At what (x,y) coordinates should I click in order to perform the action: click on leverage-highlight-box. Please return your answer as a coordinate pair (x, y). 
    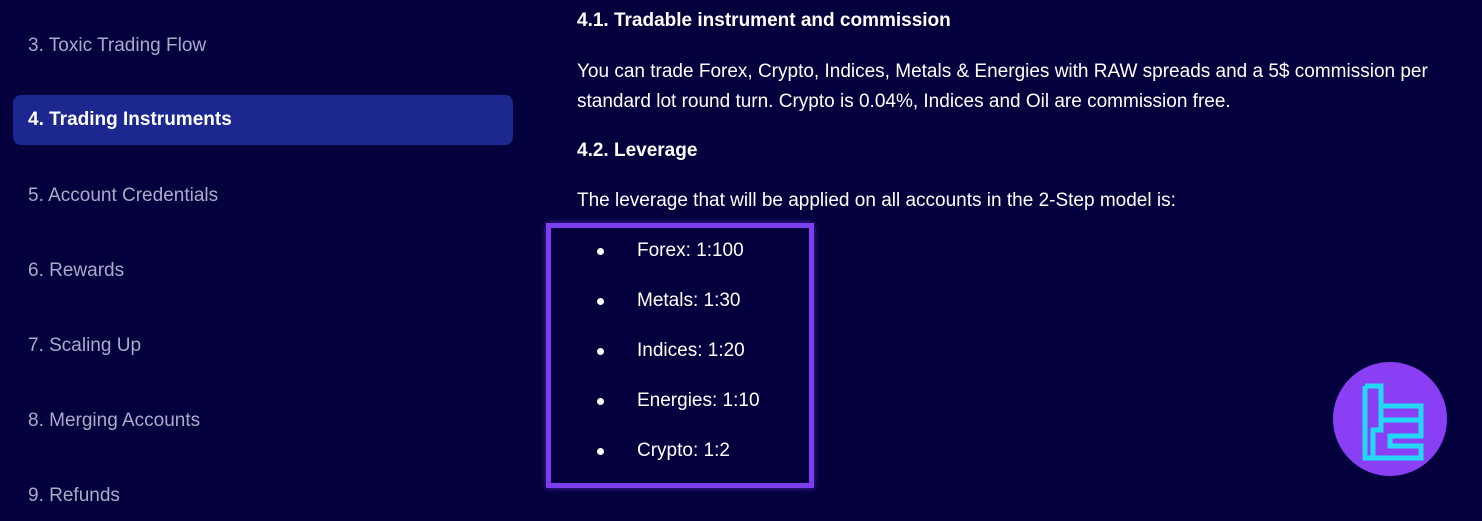
    Looking at the image, I should click on (680, 355).